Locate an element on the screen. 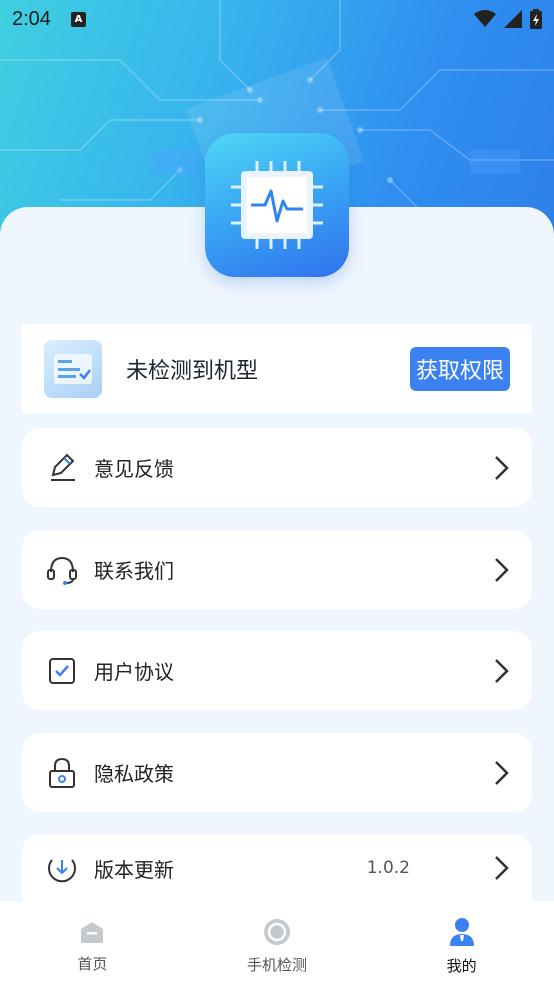  menu-label: 版本更新 is located at coordinates (134, 869).